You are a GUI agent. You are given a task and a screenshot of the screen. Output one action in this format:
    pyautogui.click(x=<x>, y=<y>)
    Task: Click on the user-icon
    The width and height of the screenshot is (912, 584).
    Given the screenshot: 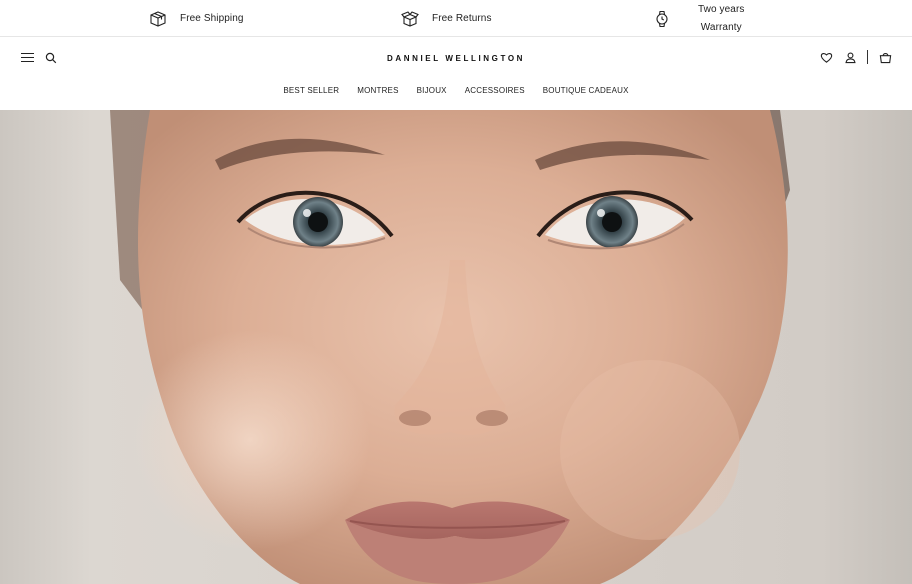 What is the action you would take?
    pyautogui.click(x=850, y=57)
    